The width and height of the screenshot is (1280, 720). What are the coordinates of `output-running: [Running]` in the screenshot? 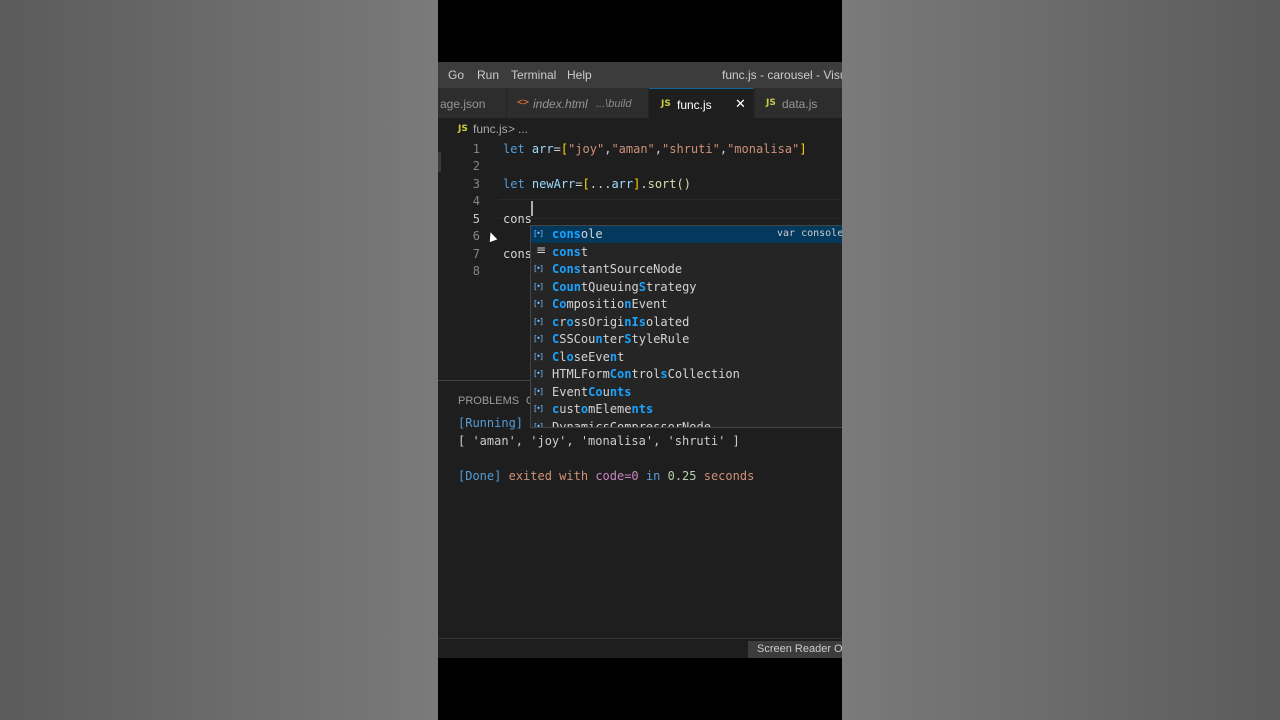 It's located at (491, 423).